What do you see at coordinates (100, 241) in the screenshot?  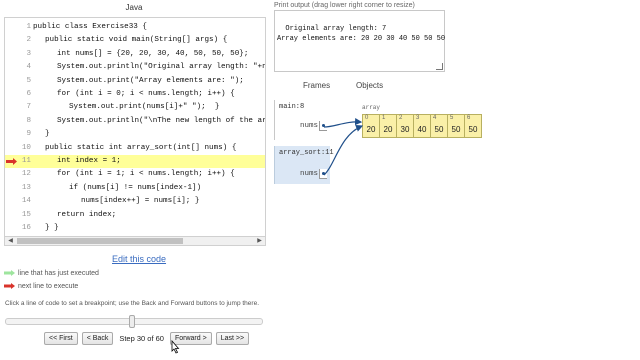 I see `scrollbar-thumb` at bounding box center [100, 241].